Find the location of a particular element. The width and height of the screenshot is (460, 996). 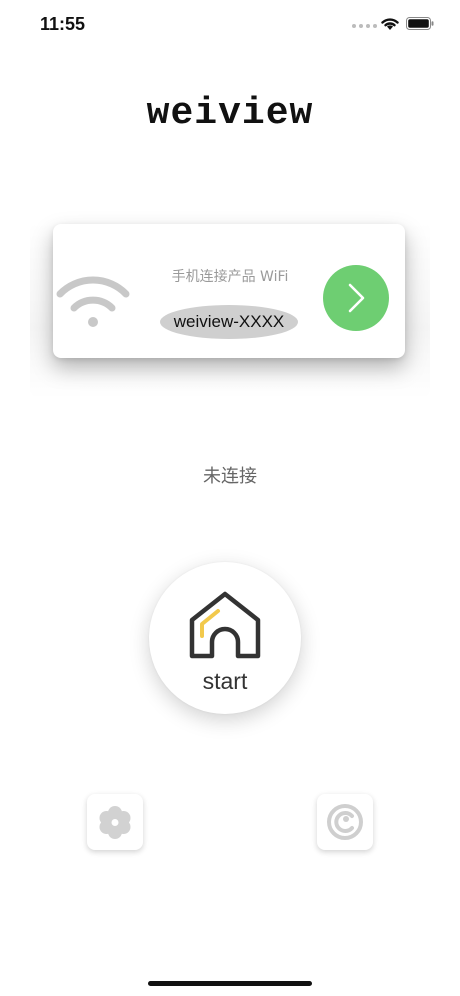

settings-button is located at coordinates (115, 822).